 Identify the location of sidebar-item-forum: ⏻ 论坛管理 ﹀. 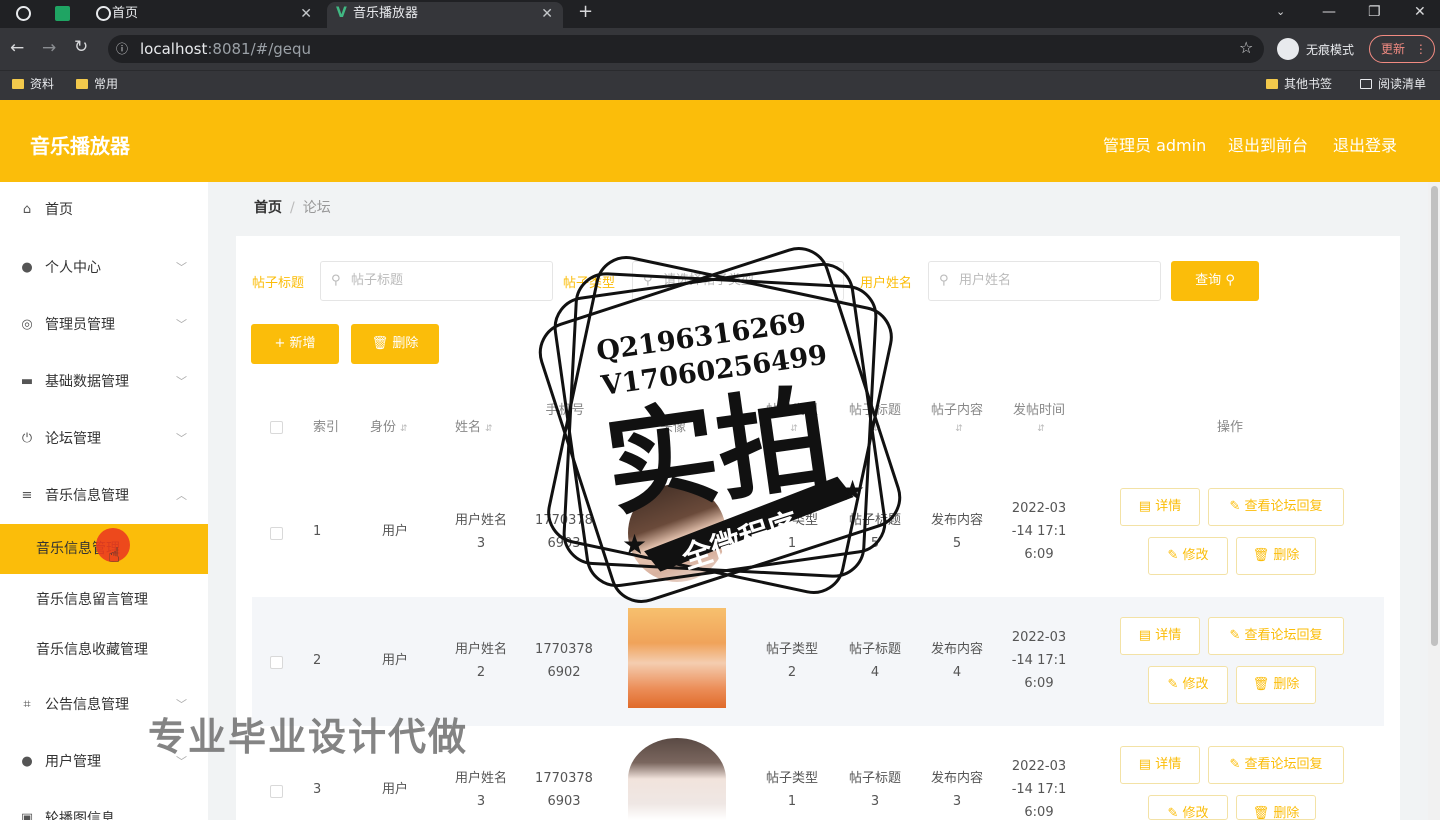
(104, 439).